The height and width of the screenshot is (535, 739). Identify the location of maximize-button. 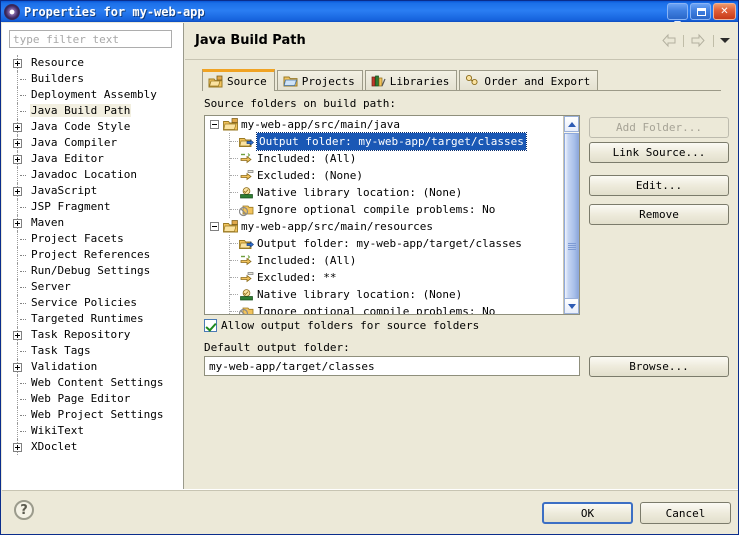
(700, 11).